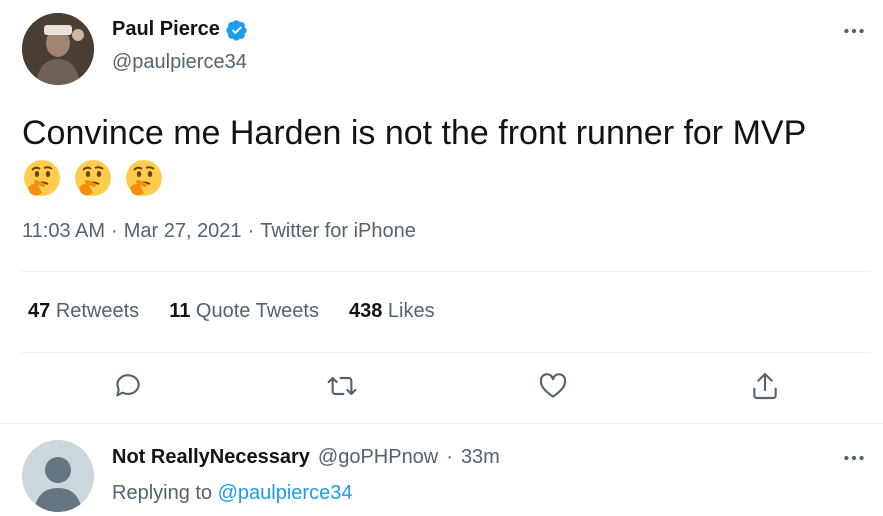 This screenshot has width=883, height=516. Describe the element at coordinates (378, 457) in the screenshot. I see `reply-author-handle: @goPHPnow` at that location.